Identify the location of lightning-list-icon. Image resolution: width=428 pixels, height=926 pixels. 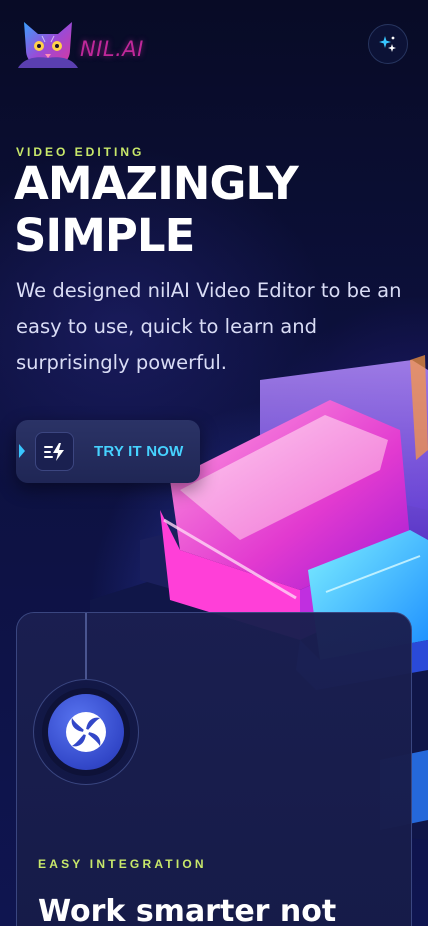
(54, 451).